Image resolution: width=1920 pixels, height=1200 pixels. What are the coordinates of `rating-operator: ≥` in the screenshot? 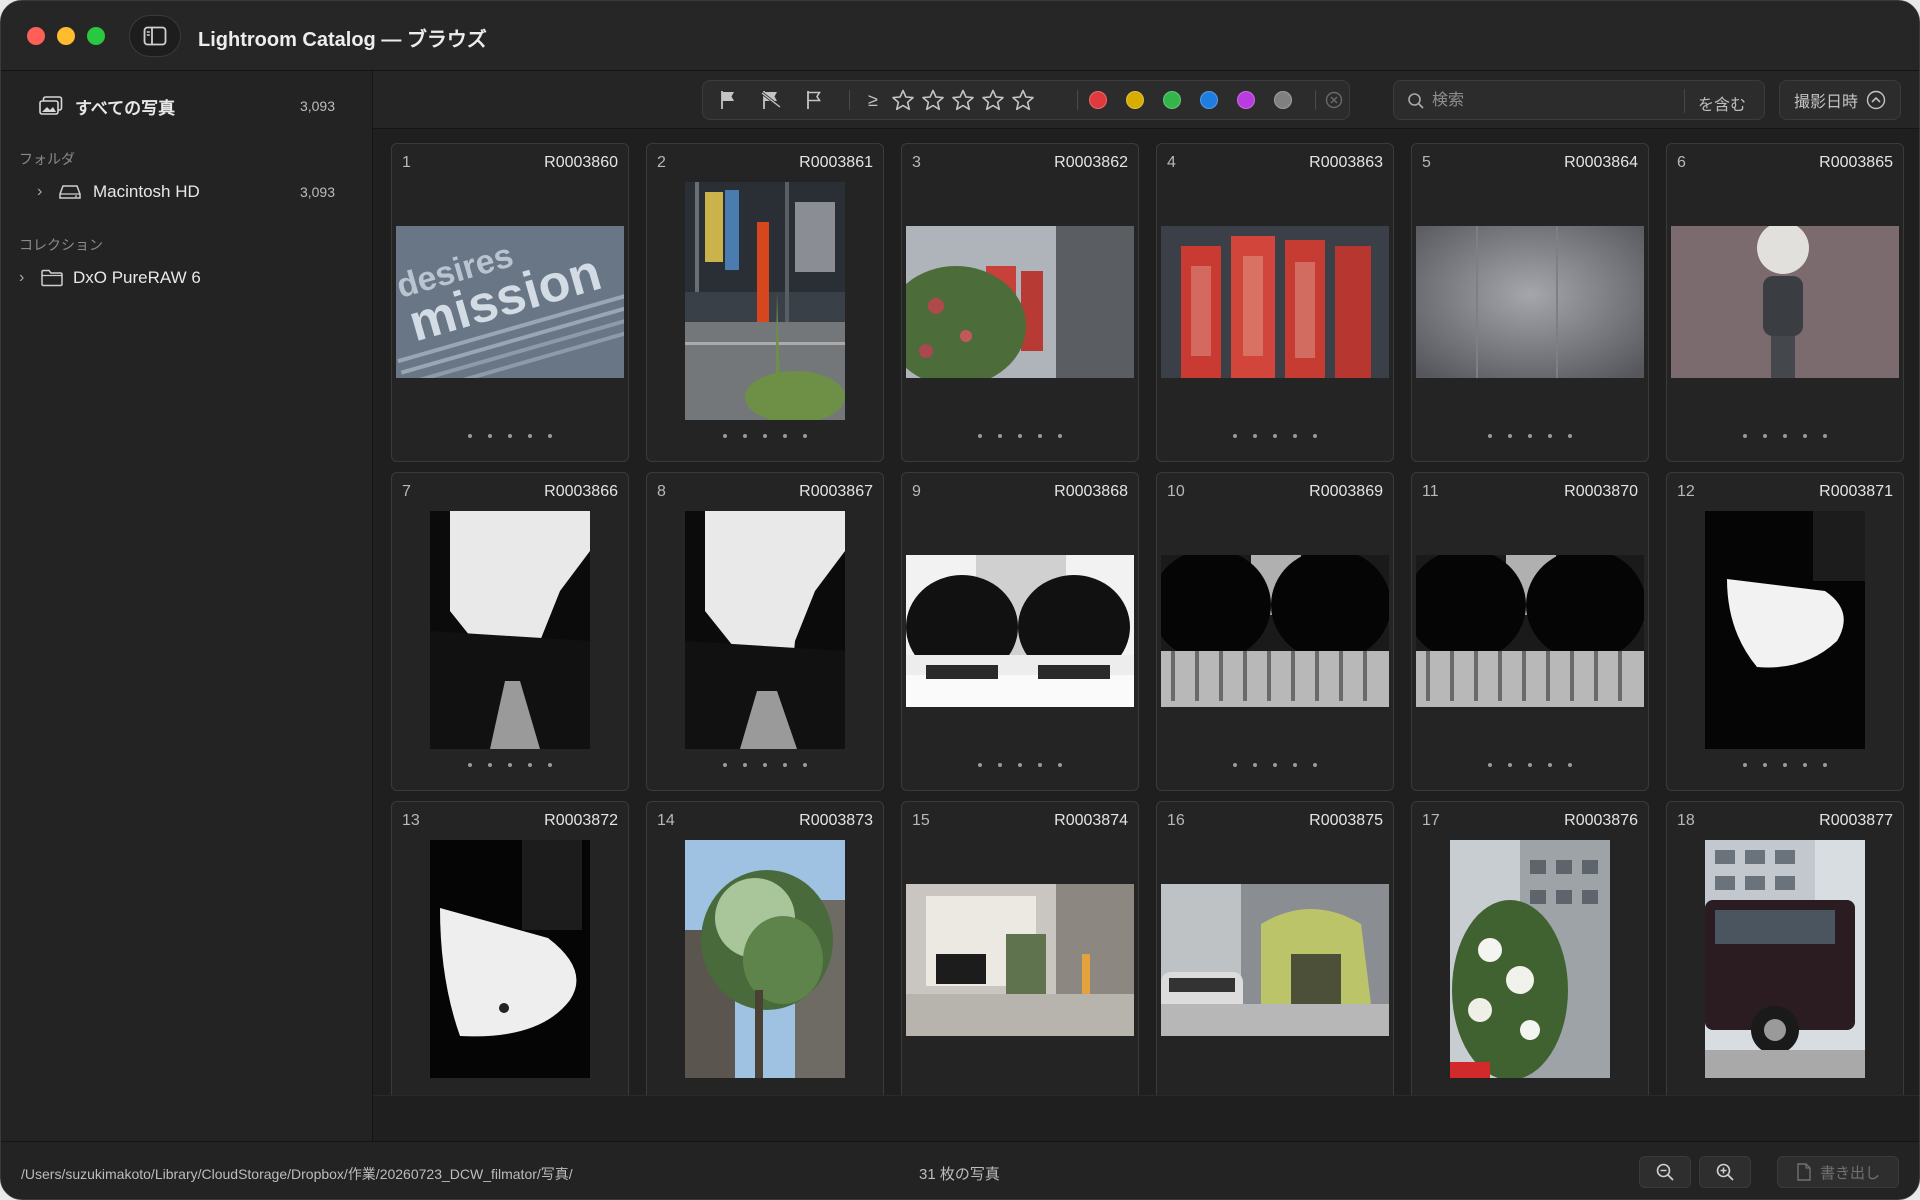 It's located at (873, 100).